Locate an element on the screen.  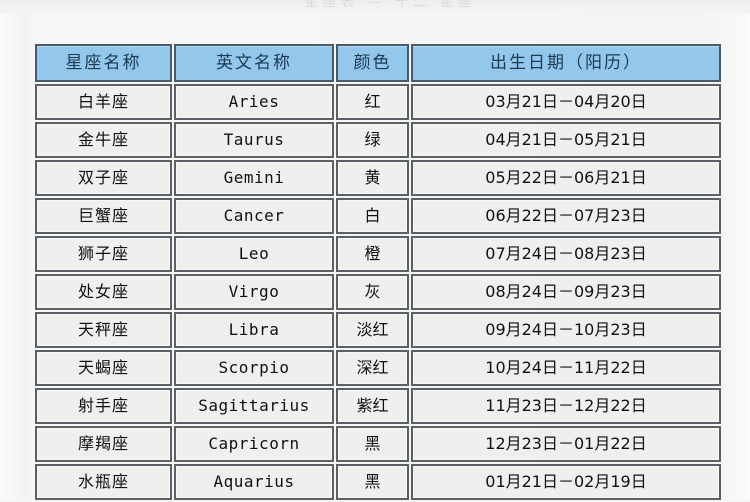
english-name-cell: Sagittarius is located at coordinates (254, 406).